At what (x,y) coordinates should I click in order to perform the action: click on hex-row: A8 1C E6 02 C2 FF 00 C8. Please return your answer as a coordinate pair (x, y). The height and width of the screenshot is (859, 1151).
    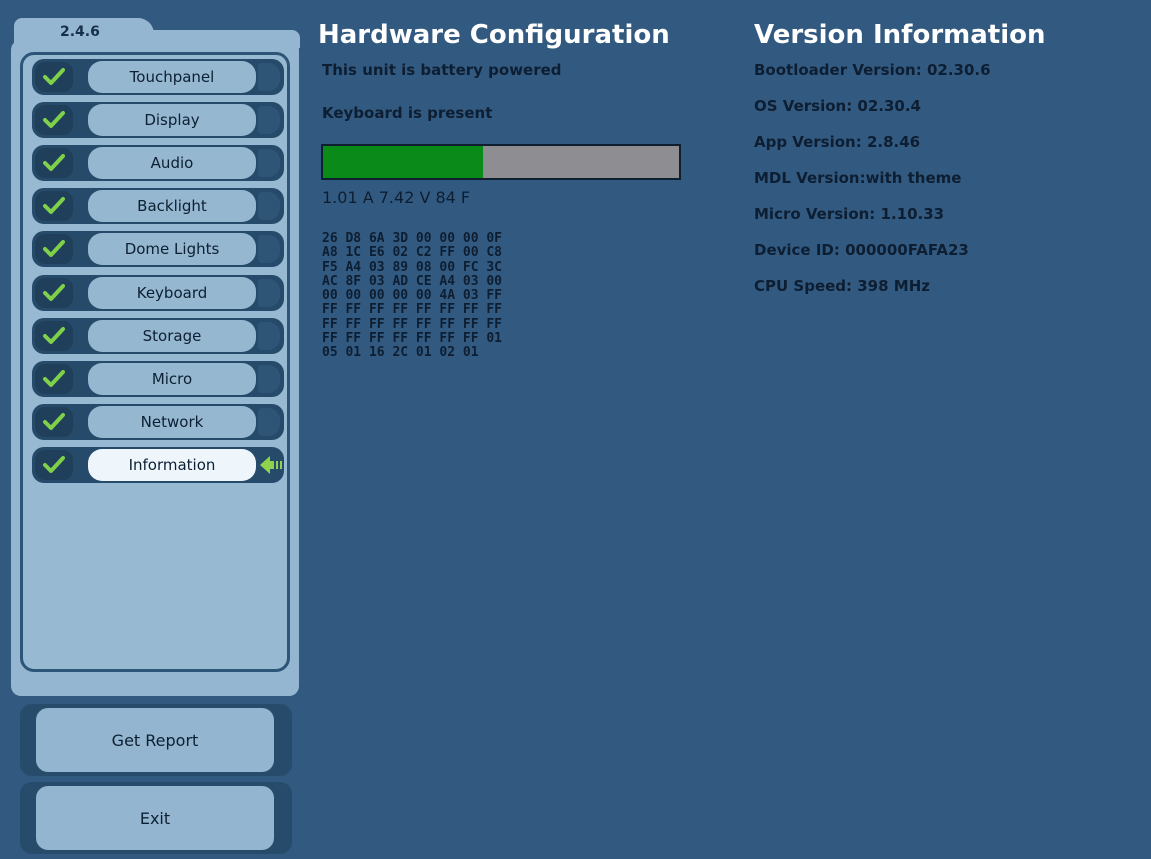
    Looking at the image, I should click on (412, 253).